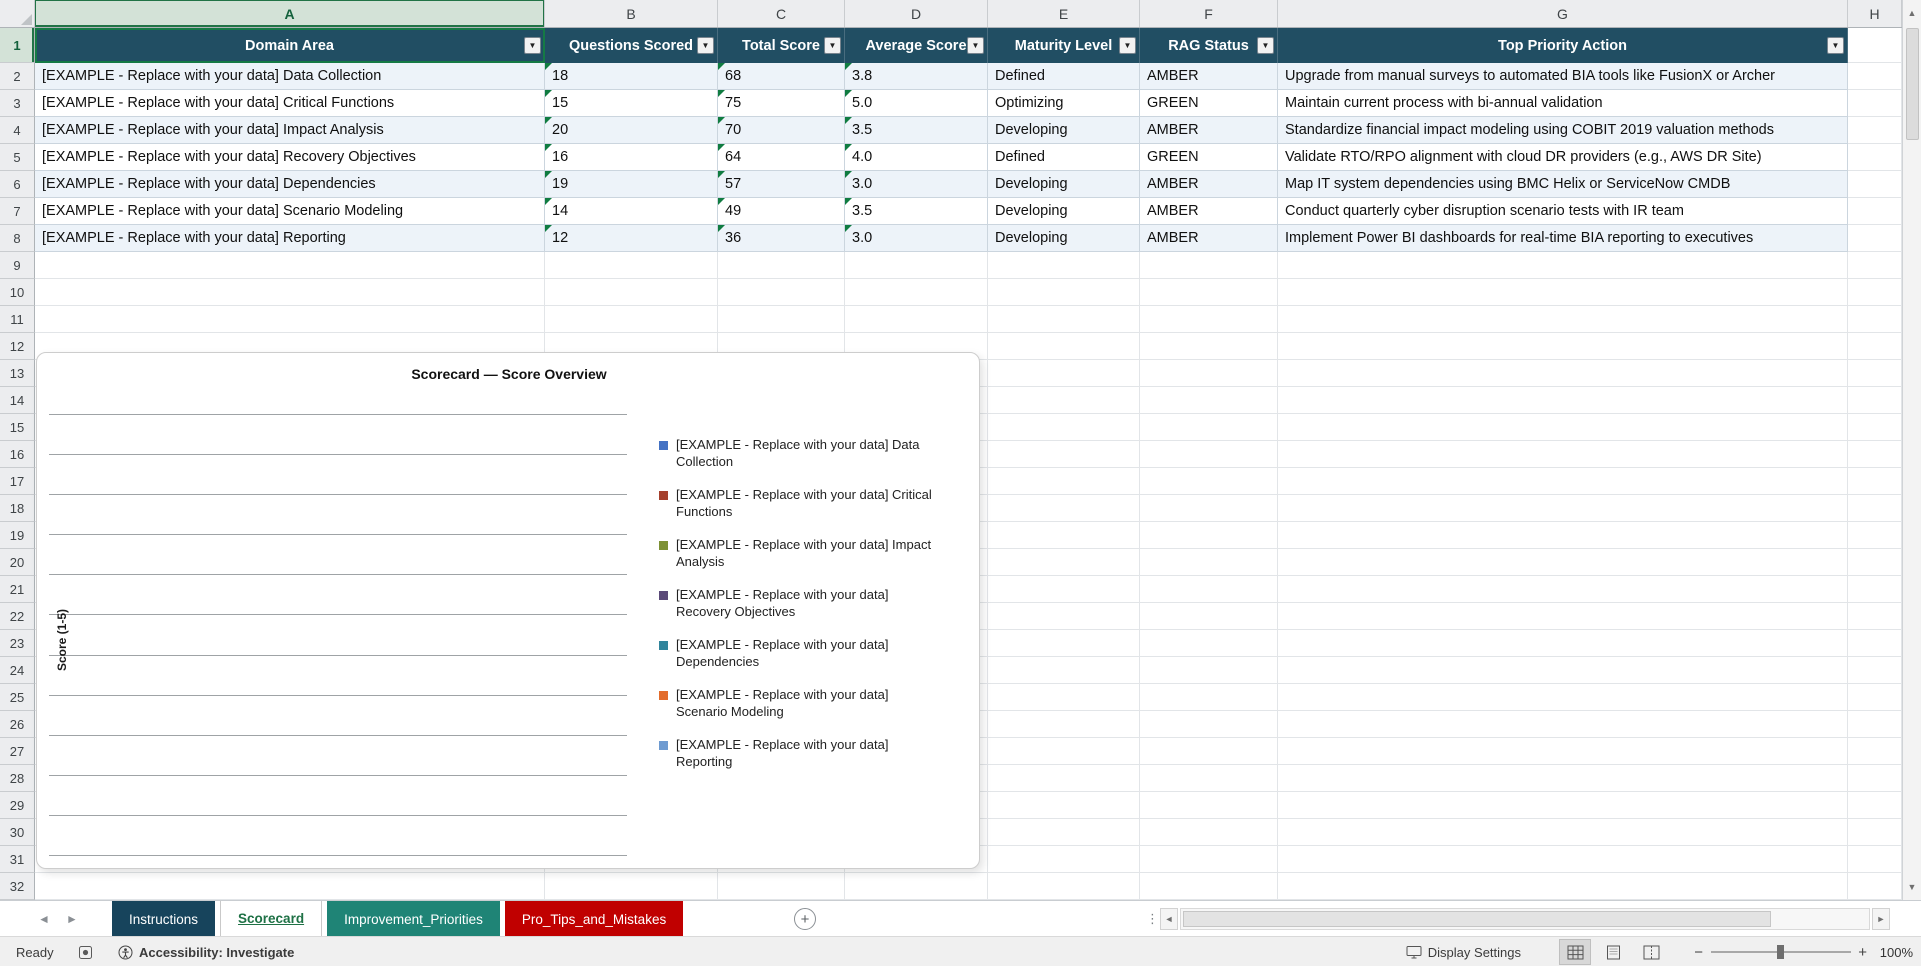 This screenshot has width=1921, height=966. What do you see at coordinates (1563, 45) in the screenshot?
I see `cell-G1: Top Priority Action ▼` at bounding box center [1563, 45].